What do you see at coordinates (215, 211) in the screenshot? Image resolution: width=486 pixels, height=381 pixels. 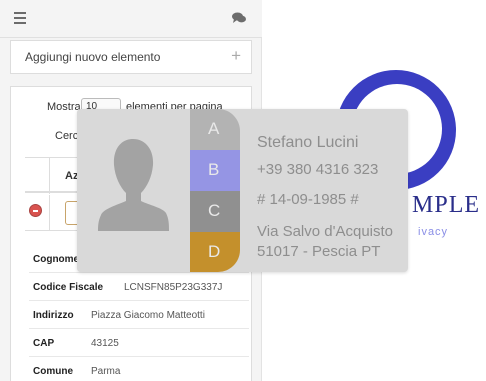 I see `tab-c: C` at bounding box center [215, 211].